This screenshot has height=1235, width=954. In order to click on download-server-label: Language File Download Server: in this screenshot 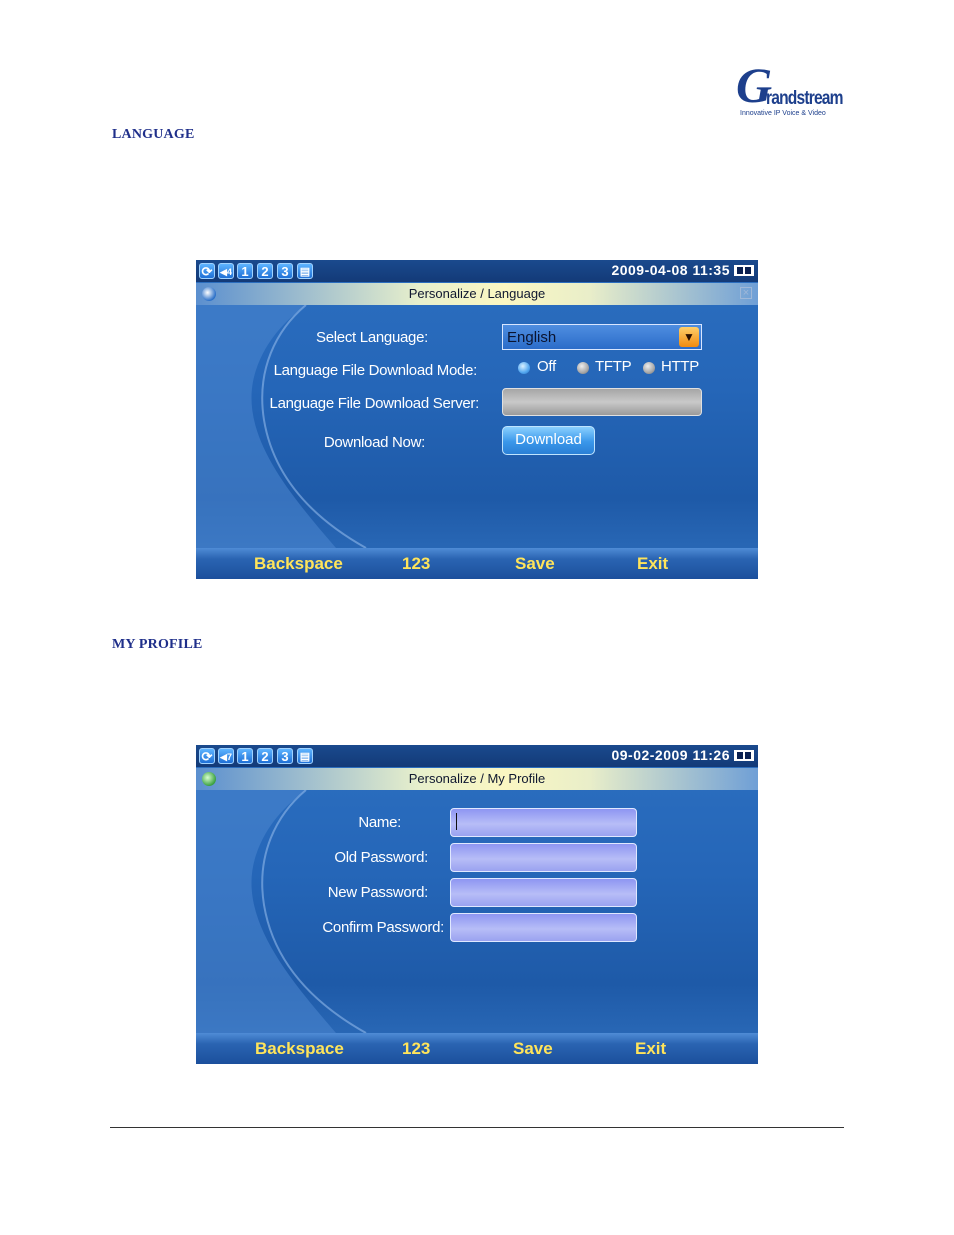, I will do `click(374, 403)`.